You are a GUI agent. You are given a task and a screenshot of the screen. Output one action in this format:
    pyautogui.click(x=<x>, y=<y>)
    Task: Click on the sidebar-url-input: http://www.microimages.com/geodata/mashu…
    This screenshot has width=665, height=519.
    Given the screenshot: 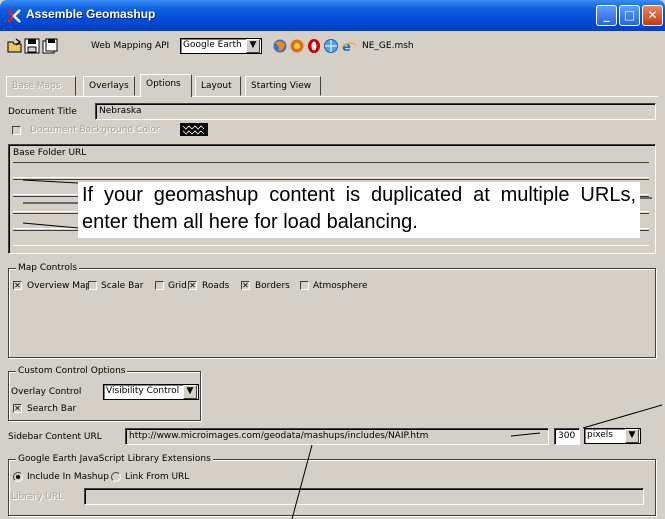 What is the action you would take?
    pyautogui.click(x=337, y=436)
    